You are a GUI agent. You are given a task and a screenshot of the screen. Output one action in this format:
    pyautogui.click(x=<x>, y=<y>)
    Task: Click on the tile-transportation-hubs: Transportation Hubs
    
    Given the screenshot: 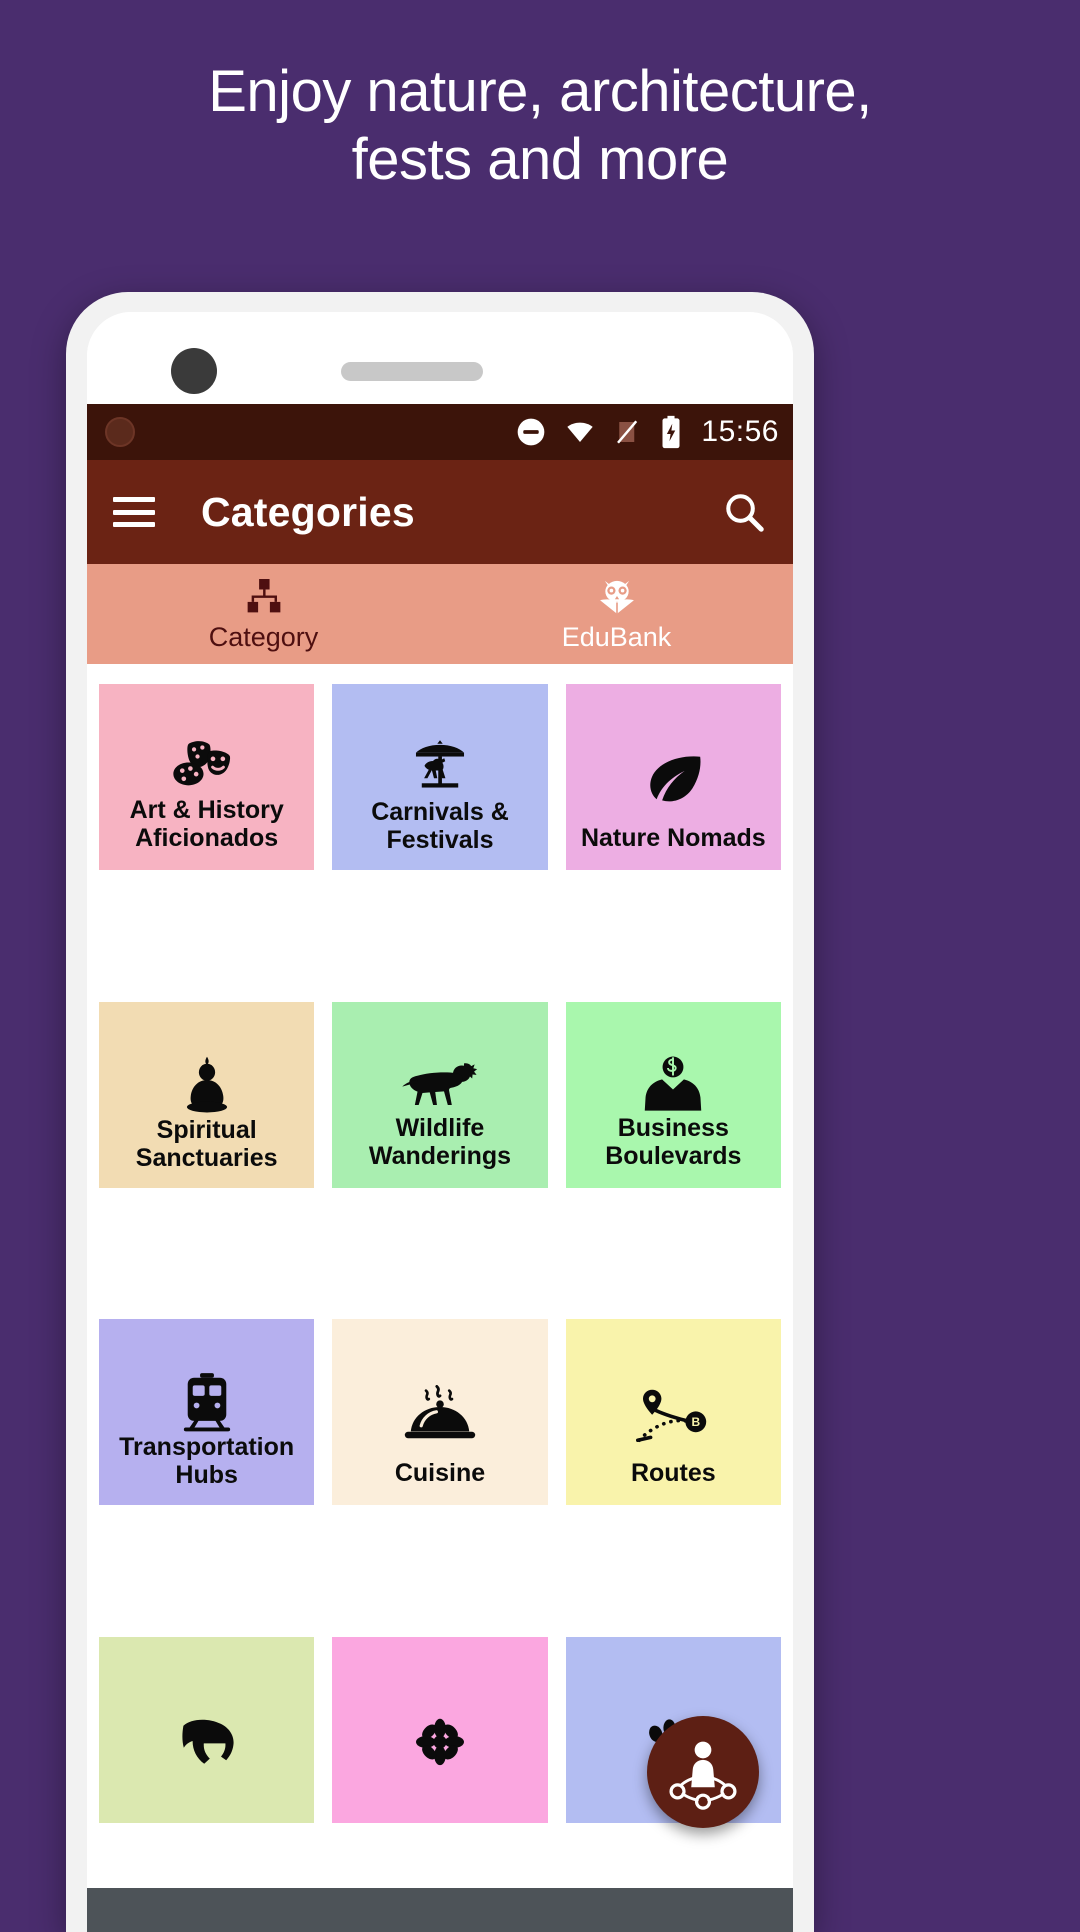 What is the action you would take?
    pyautogui.click(x=207, y=1412)
    